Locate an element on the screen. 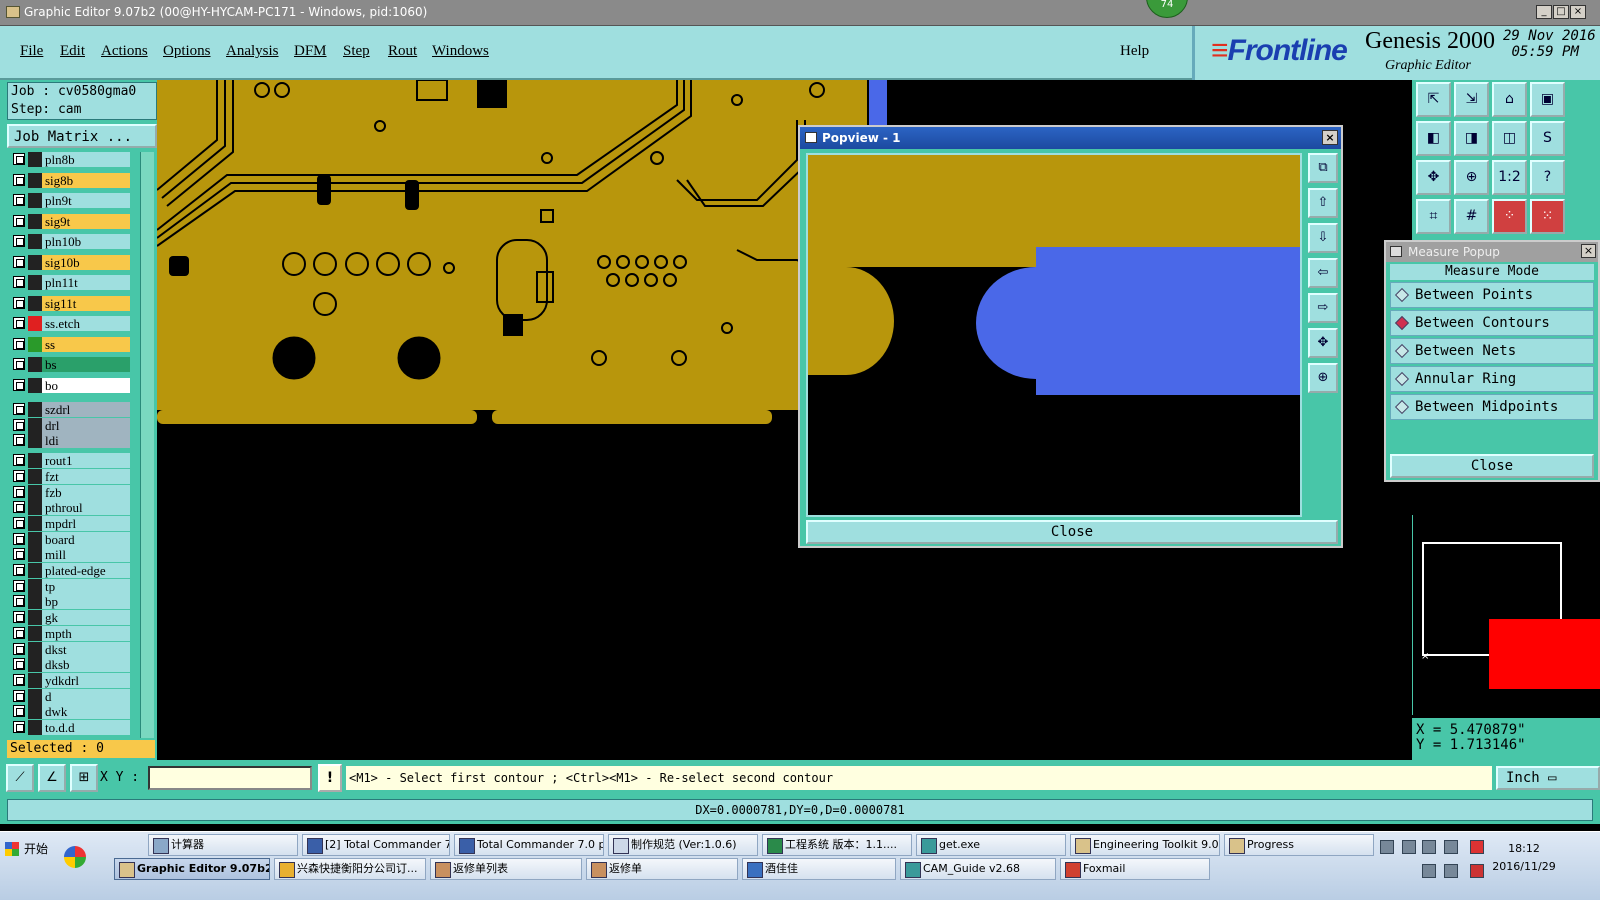 This screenshot has width=1600, height=900. layer-name: tp is located at coordinates (86, 586).